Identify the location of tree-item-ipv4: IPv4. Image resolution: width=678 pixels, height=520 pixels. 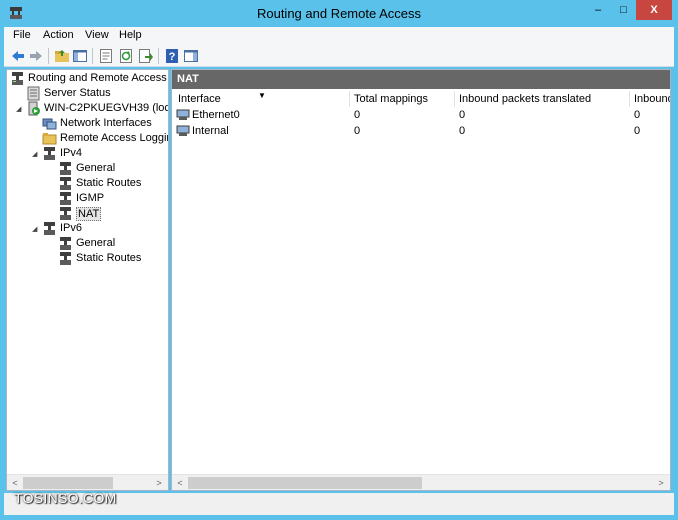
(105, 153).